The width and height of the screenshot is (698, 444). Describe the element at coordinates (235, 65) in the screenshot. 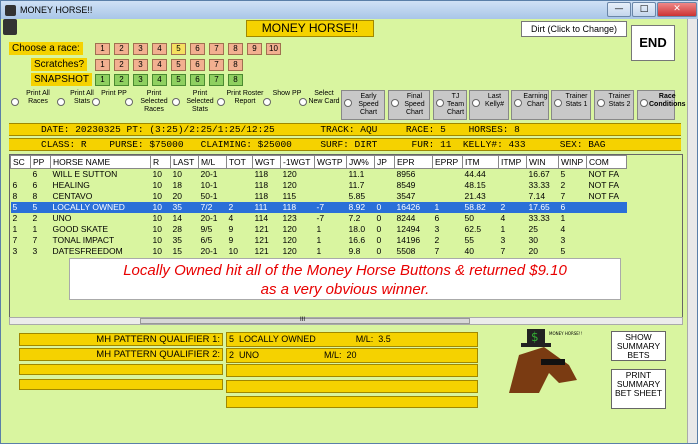

I see `scr-button-8: 8` at that location.